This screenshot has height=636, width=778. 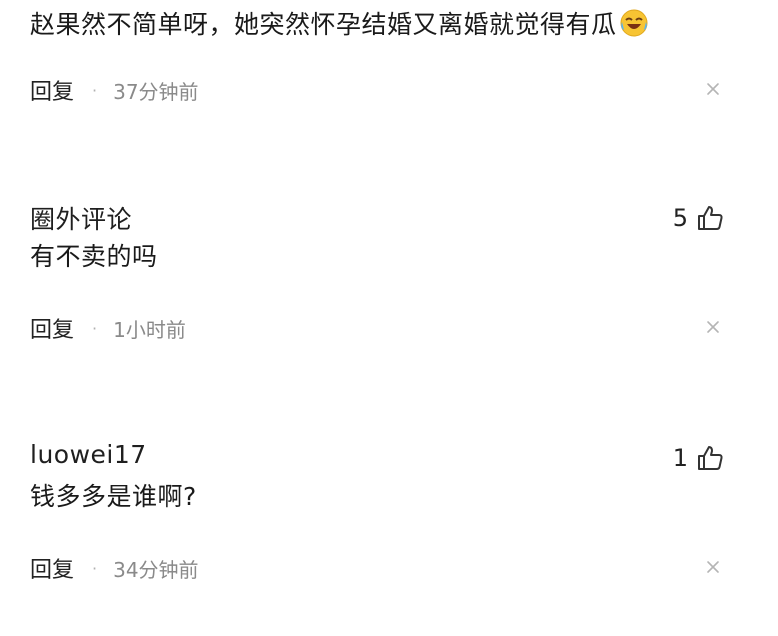 I want to click on comment-time: 1小时前, so click(x=149, y=329).